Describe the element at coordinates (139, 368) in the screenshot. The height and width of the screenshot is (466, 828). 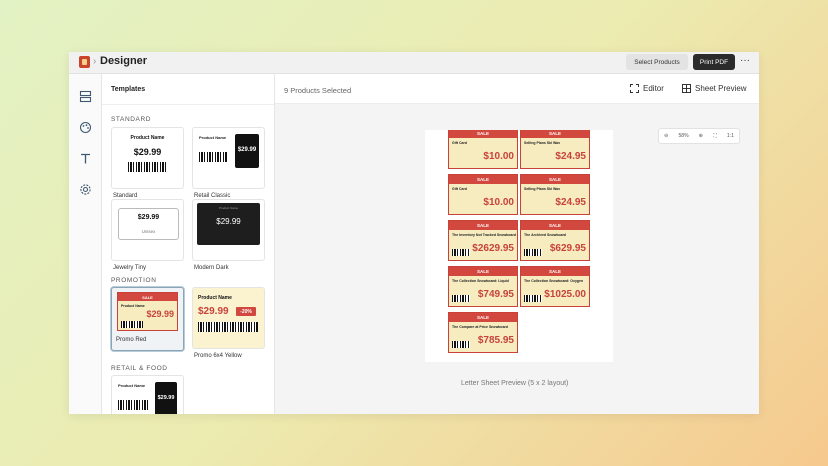
I see `section-retail-food: RETAIL & FOOD` at that location.